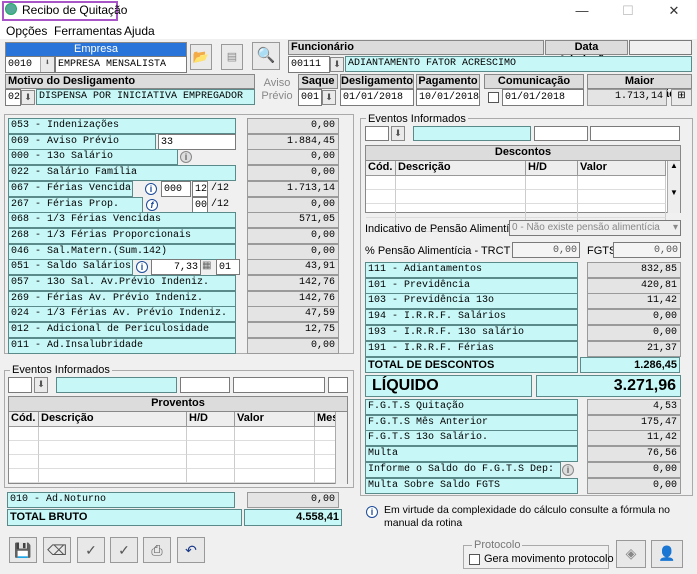 This screenshot has width=697, height=574. I want to click on desconto-value: 21,37, so click(634, 348).